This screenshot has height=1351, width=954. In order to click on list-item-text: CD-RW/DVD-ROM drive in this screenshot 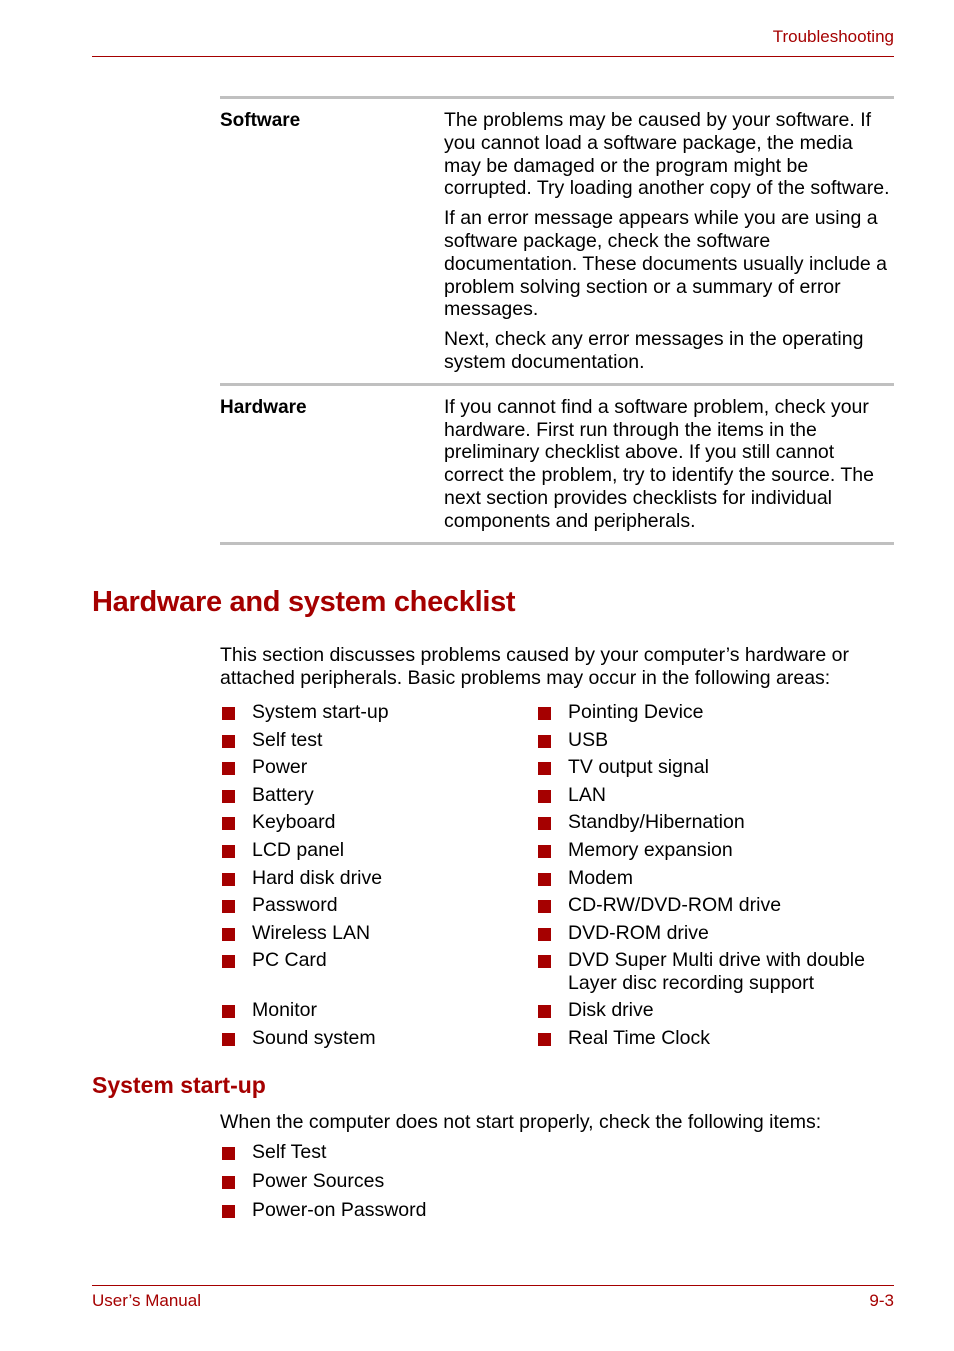, I will do `click(675, 905)`.